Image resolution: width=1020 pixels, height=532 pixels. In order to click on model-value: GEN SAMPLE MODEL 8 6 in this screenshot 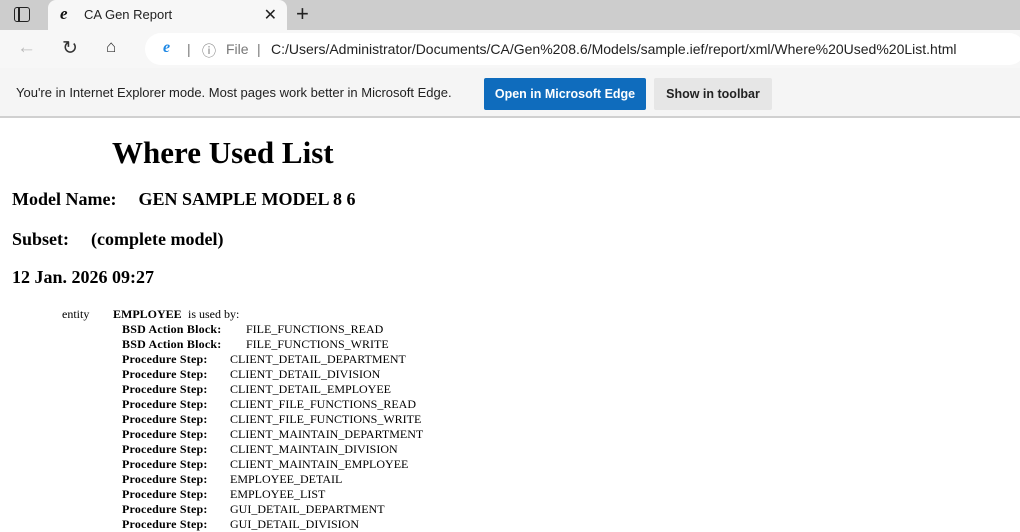, I will do `click(247, 199)`.